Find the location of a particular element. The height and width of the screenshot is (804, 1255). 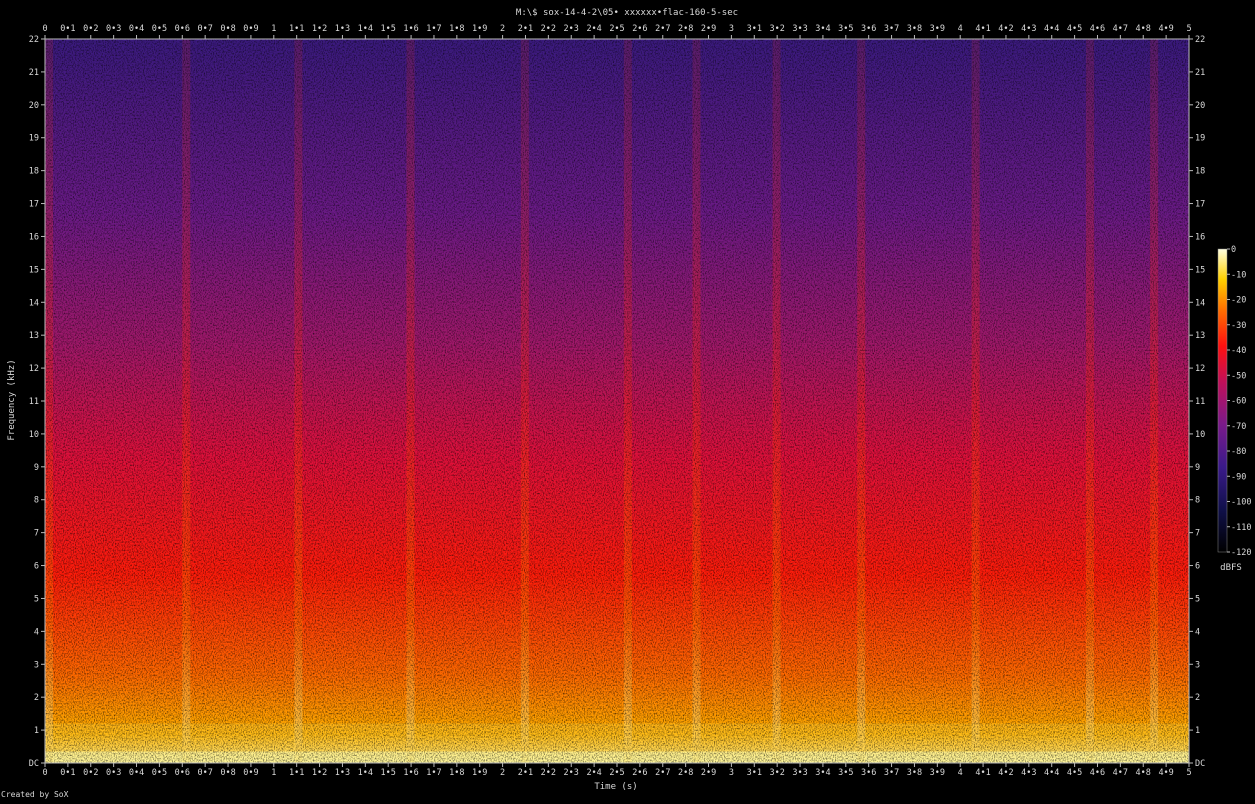

y-tick-label-right: 3 is located at coordinates (1197, 665).